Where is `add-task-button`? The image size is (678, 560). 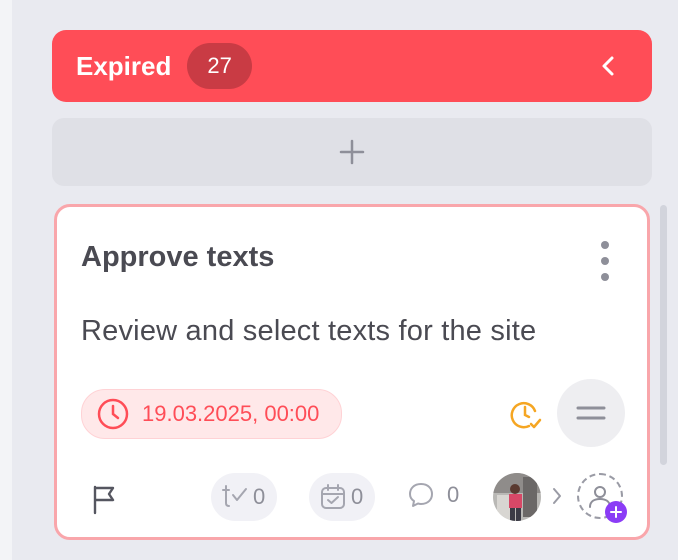
add-task-button is located at coordinates (352, 152).